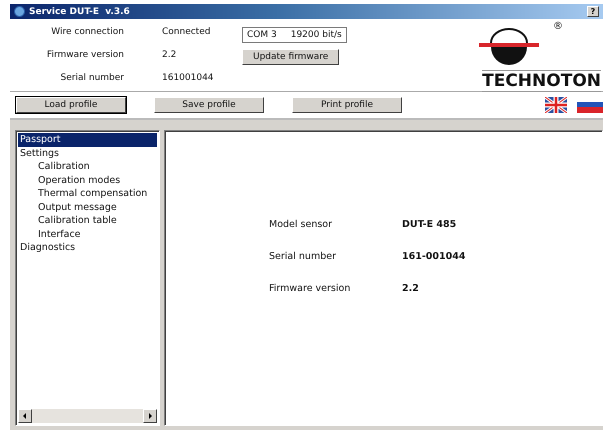  Describe the element at coordinates (87, 139) in the screenshot. I see `tree-item: Passport` at that location.